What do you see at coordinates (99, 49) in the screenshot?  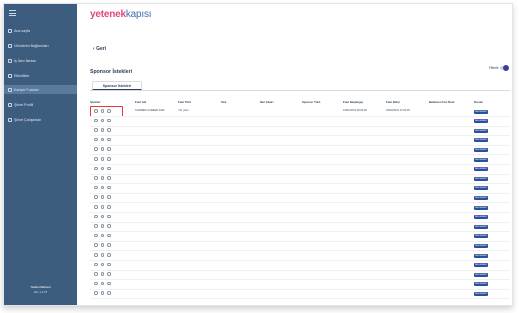 I see `back-button: ‹ Geri` at bounding box center [99, 49].